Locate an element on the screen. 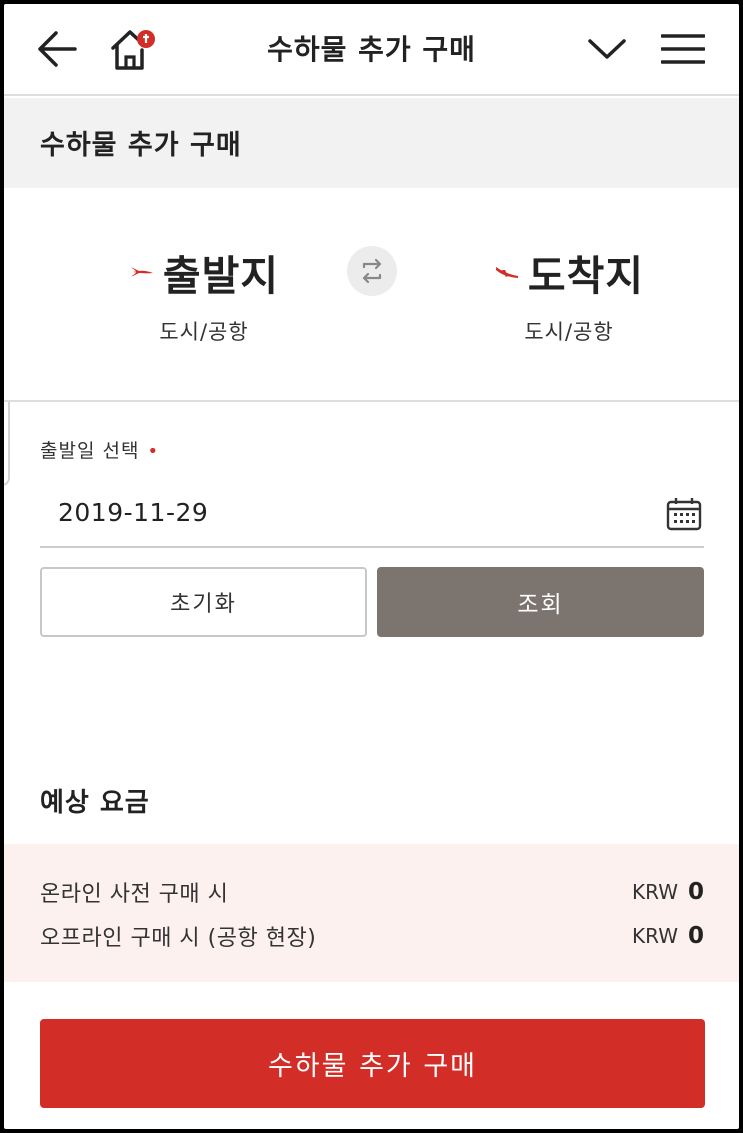 This screenshot has width=743, height=1133. fee-label: 오프라인 구매 시 (공항 현장) is located at coordinates (178, 938).